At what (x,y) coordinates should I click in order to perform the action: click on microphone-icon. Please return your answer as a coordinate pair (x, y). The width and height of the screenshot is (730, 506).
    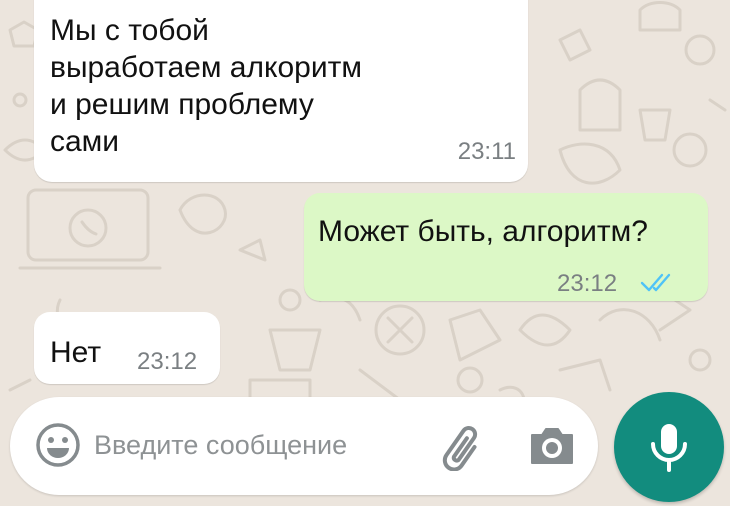
    Looking at the image, I should click on (669, 448).